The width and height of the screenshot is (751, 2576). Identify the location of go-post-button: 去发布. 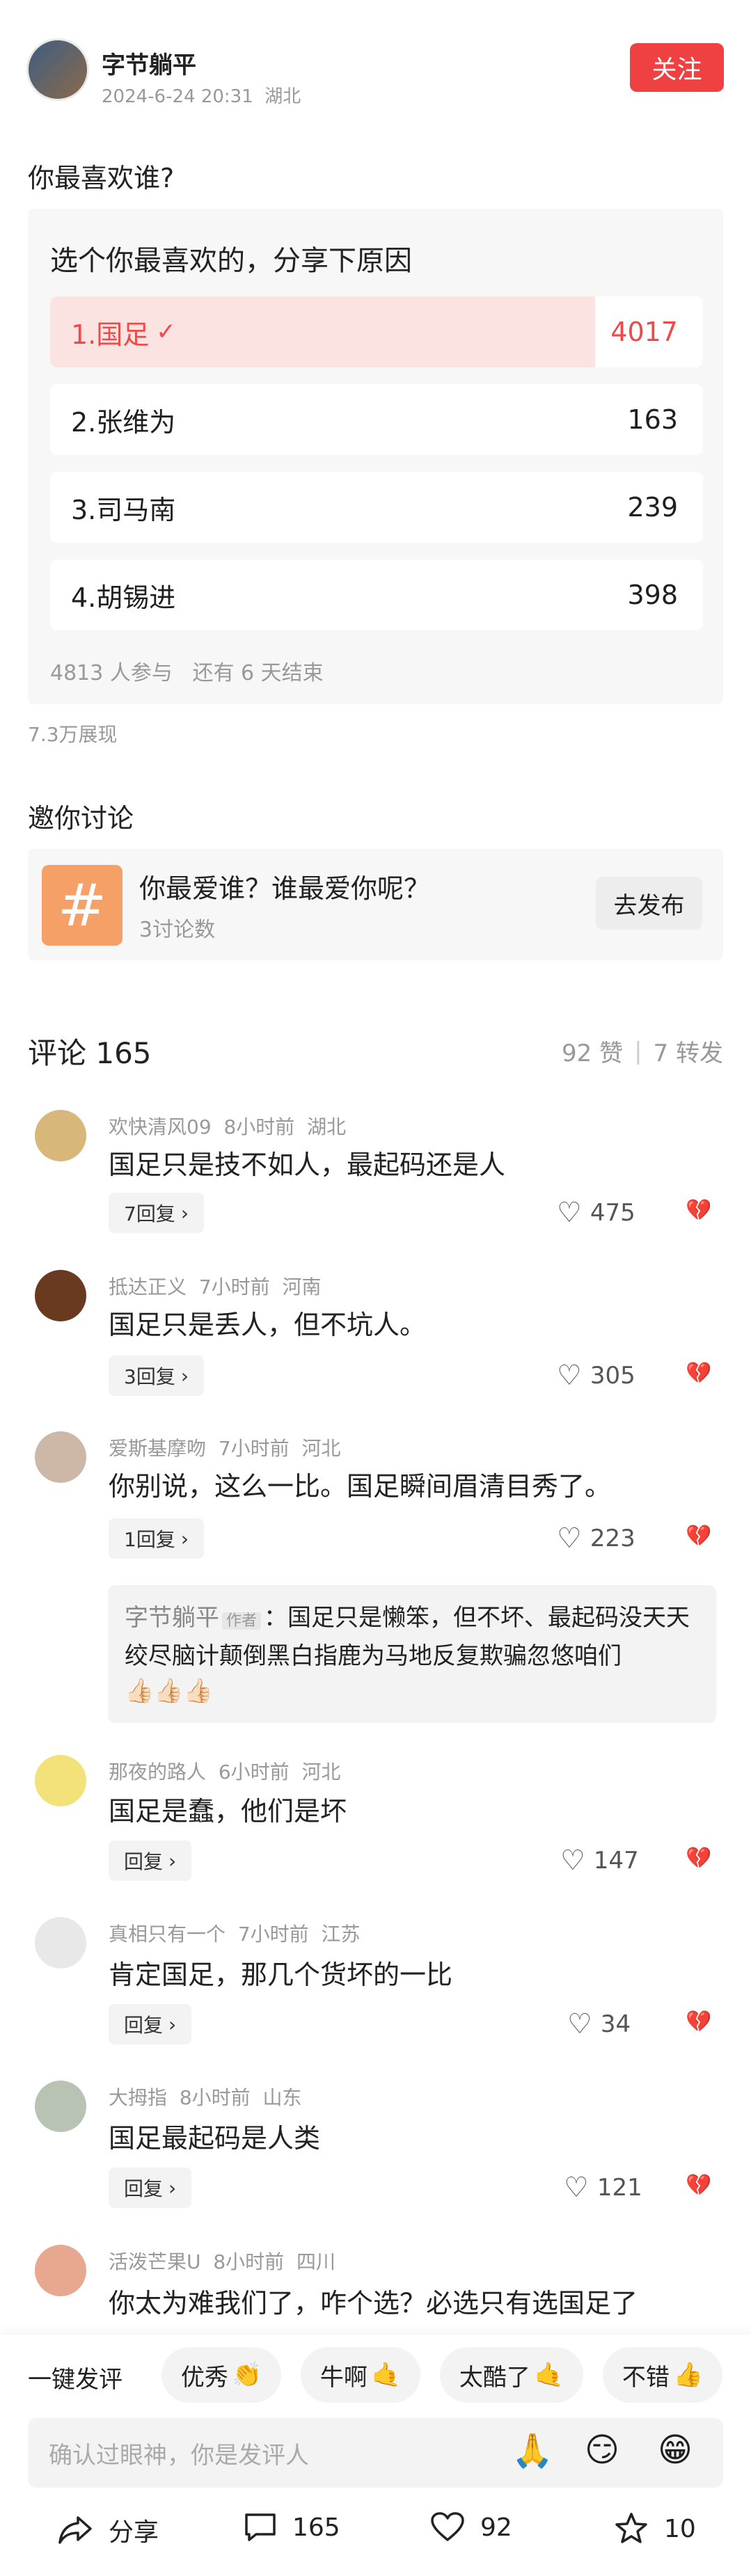
(649, 903).